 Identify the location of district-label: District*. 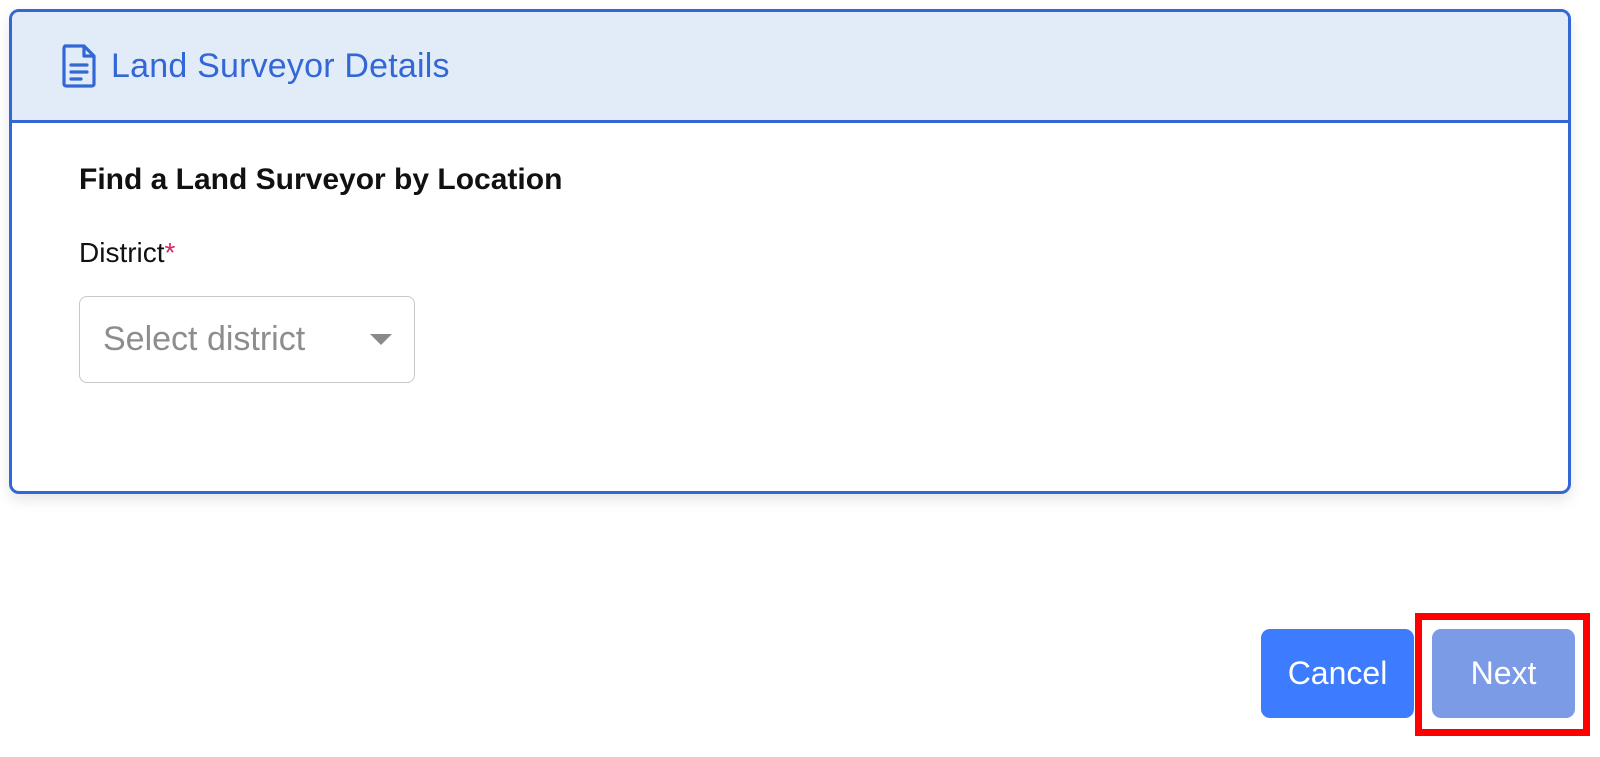
(127, 253).